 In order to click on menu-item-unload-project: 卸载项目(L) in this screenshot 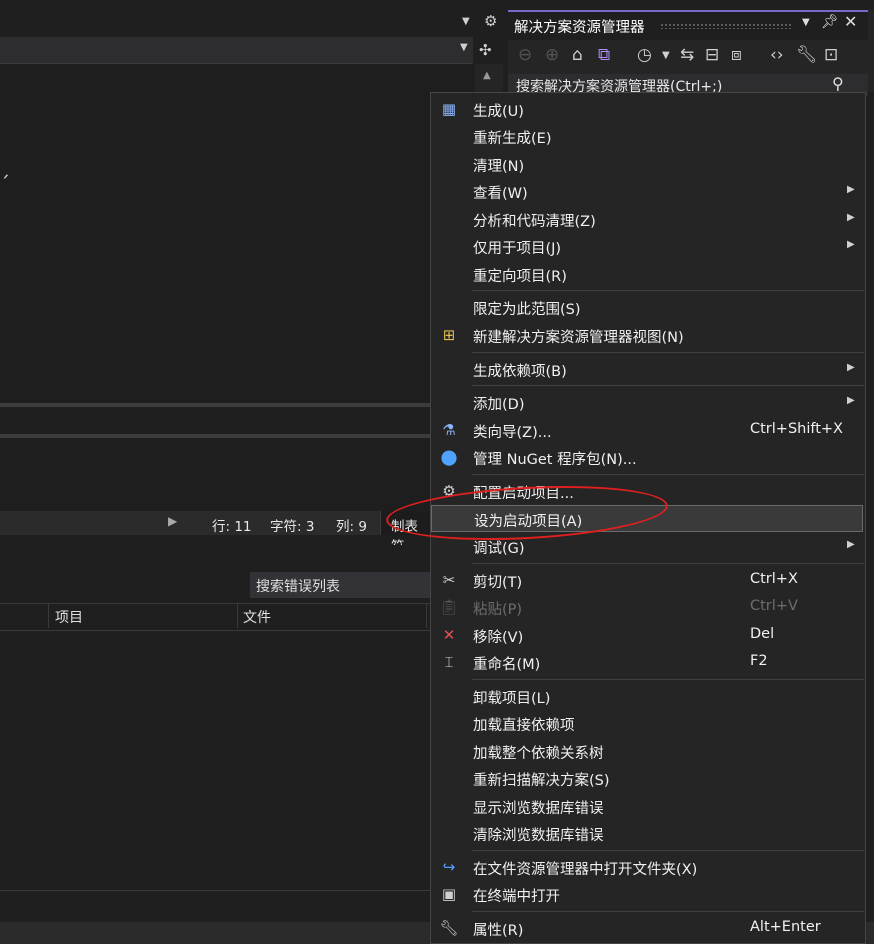, I will do `click(647, 696)`.